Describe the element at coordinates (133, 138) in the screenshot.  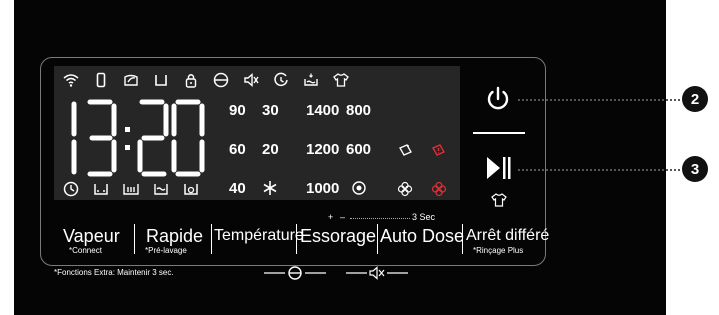
I see `time-display` at that location.